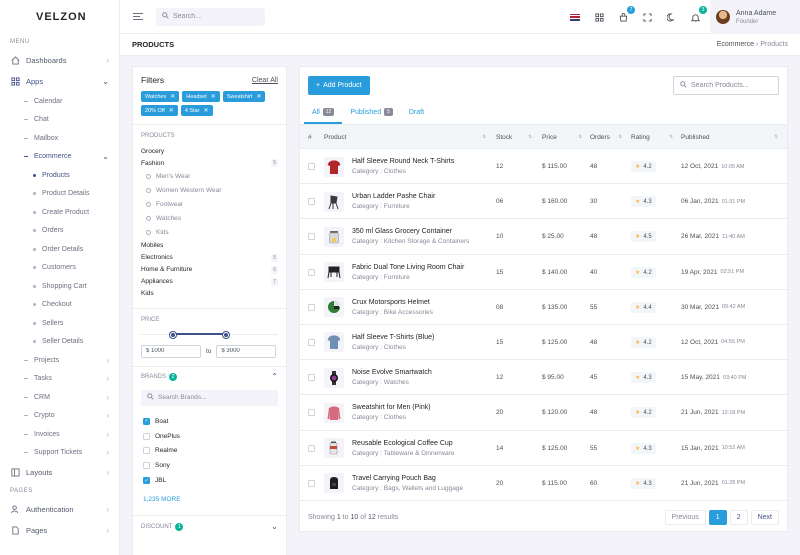 The height and width of the screenshot is (555, 800). What do you see at coordinates (717, 517) in the screenshot?
I see `pagination-page-1: 1` at bounding box center [717, 517].